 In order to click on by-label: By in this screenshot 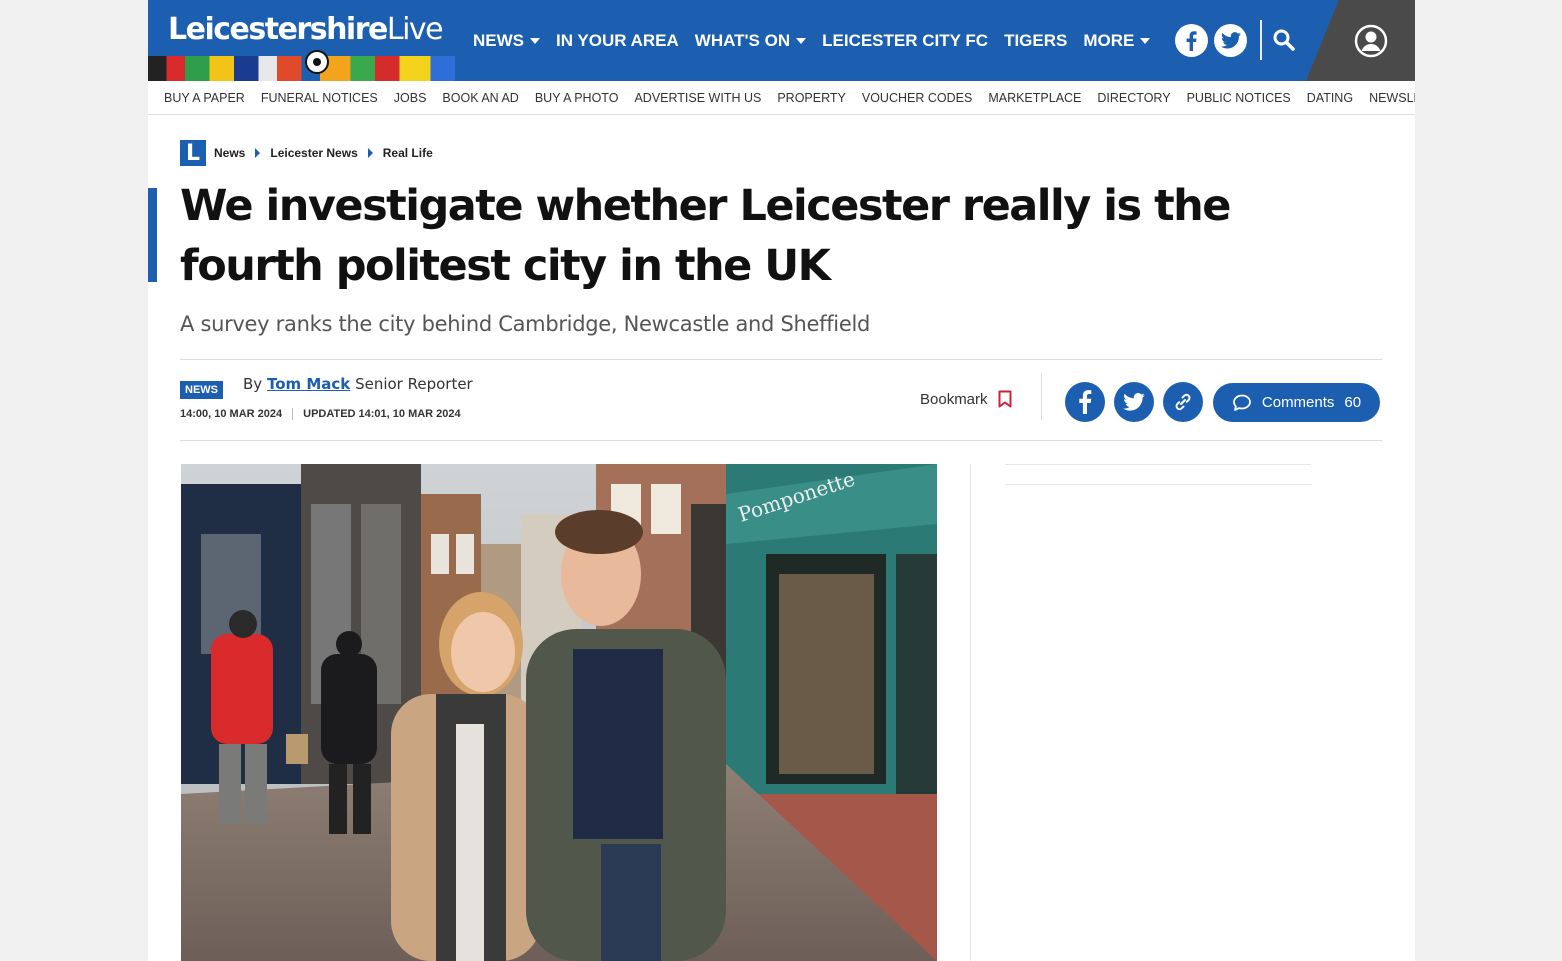, I will do `click(253, 384)`.